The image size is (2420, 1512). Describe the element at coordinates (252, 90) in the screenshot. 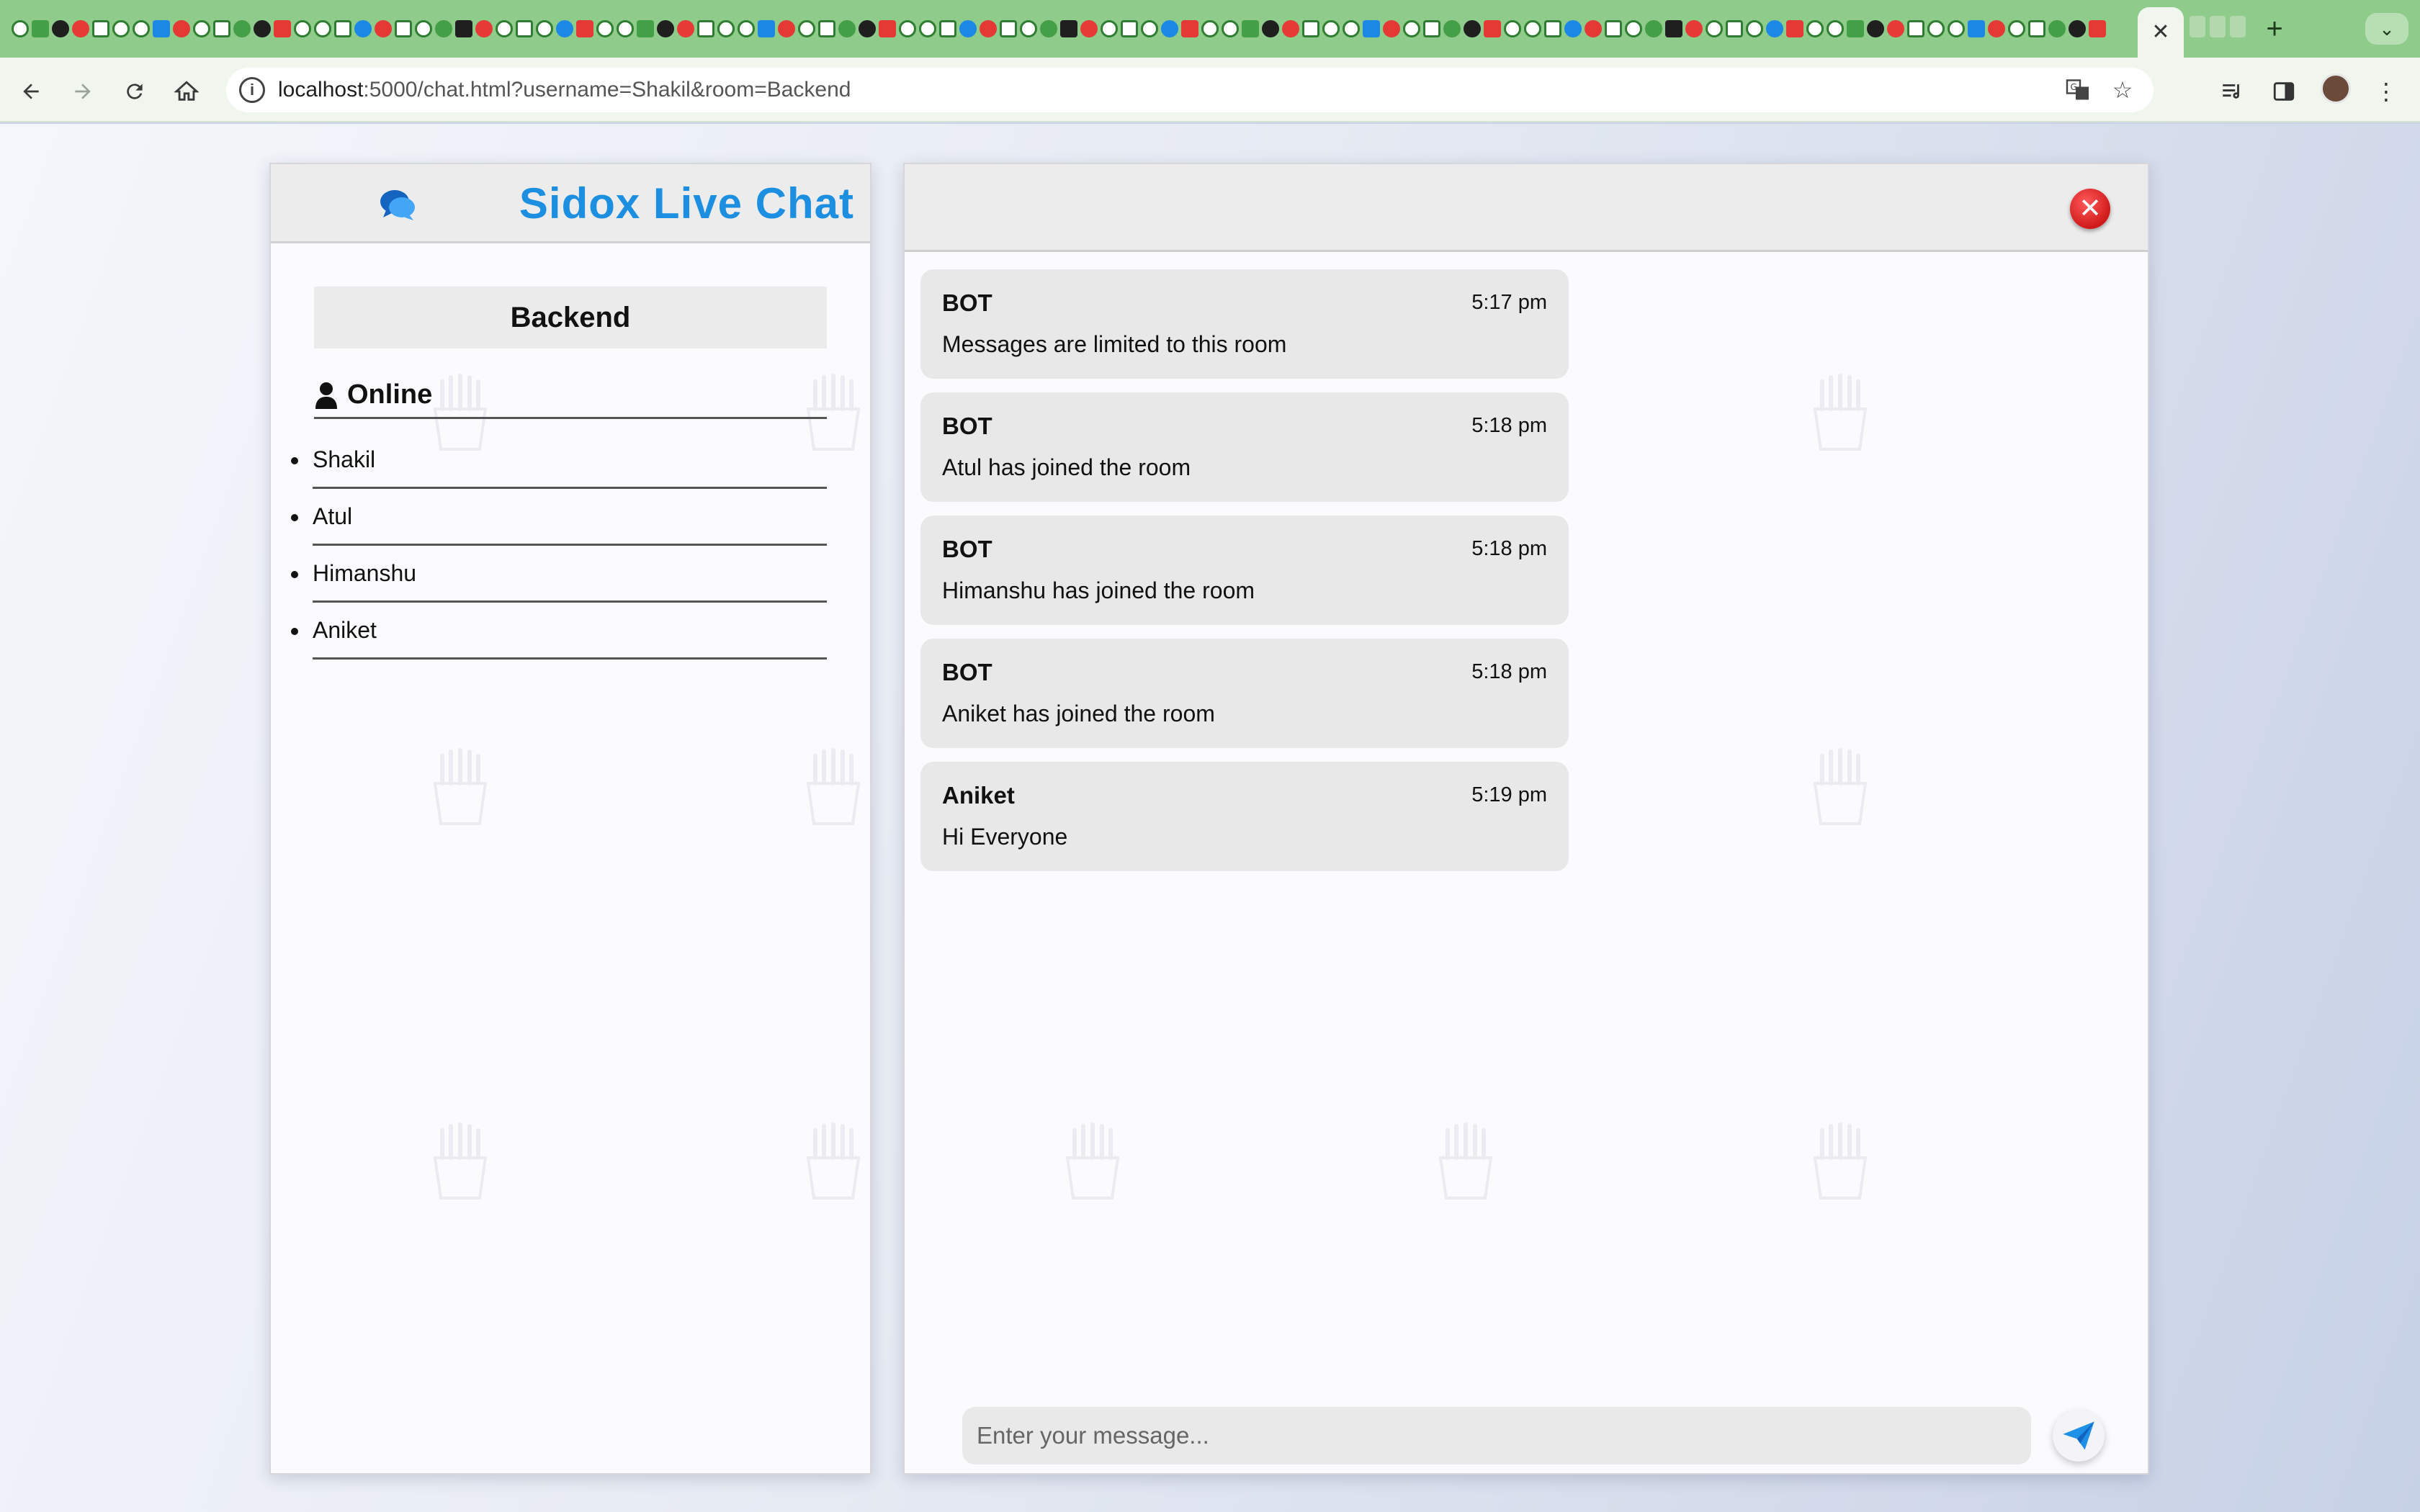

I see `site-info-icon: i` at that location.